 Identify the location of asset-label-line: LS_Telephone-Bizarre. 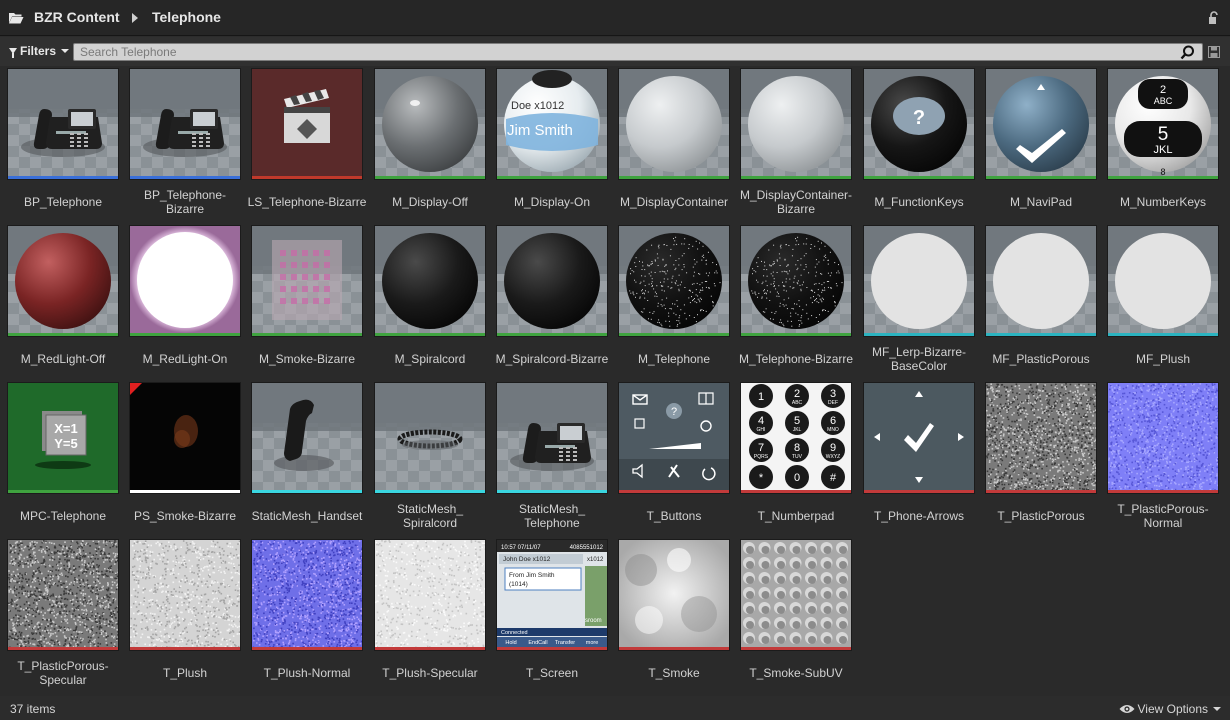
(307, 202).